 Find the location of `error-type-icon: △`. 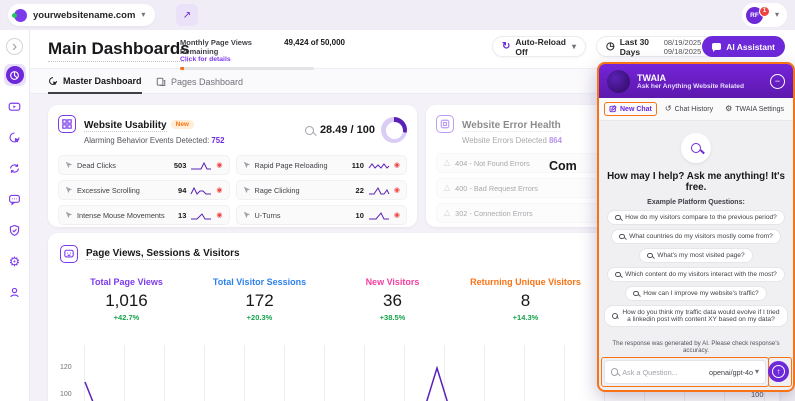

error-type-icon: △ is located at coordinates (447, 187).